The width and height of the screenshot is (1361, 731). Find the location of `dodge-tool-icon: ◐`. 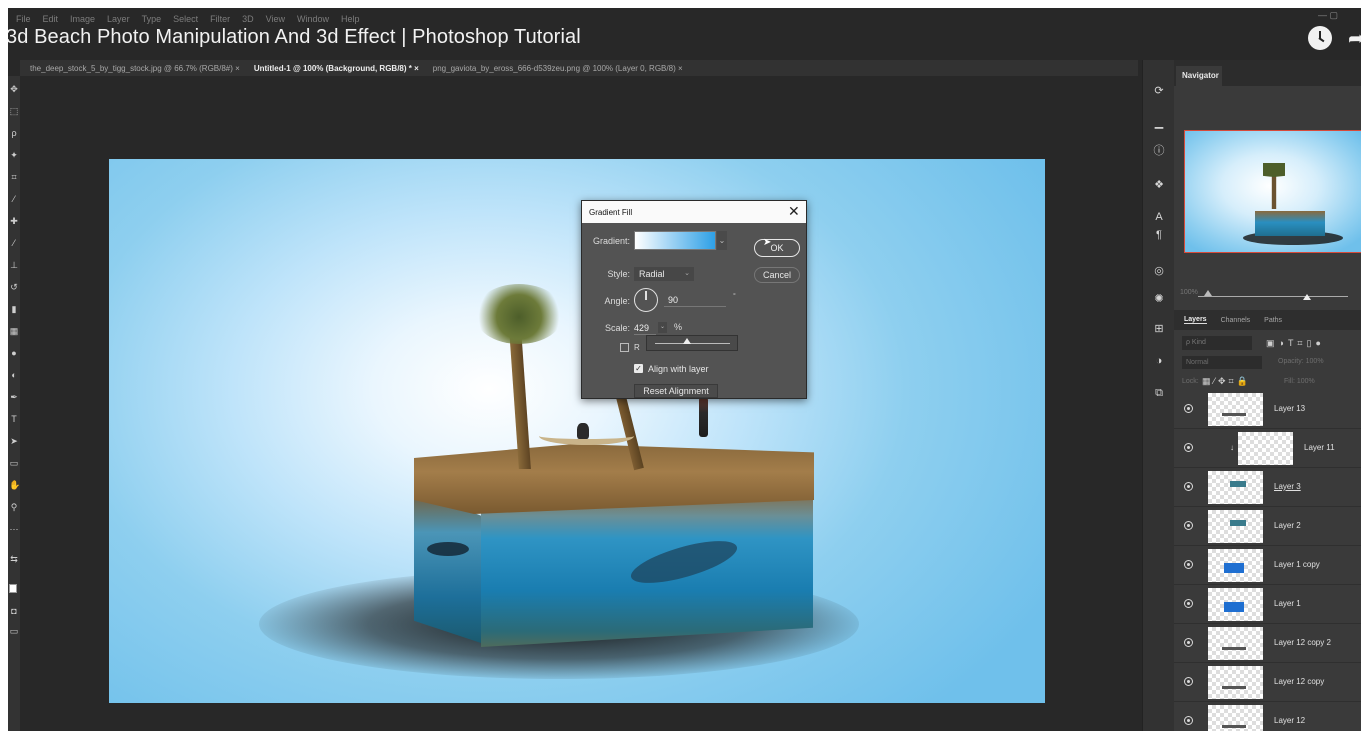

dodge-tool-icon: ◐ is located at coordinates (14, 375).